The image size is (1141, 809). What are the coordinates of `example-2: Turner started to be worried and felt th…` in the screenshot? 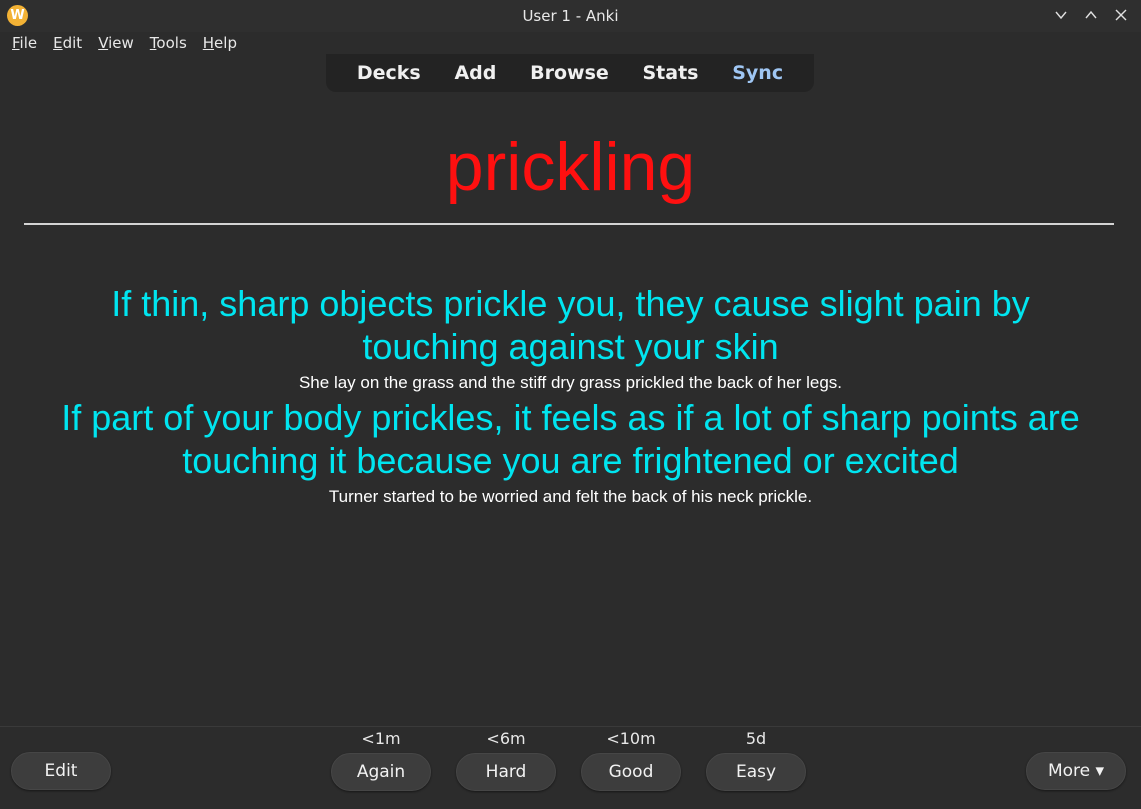 It's located at (570, 496).